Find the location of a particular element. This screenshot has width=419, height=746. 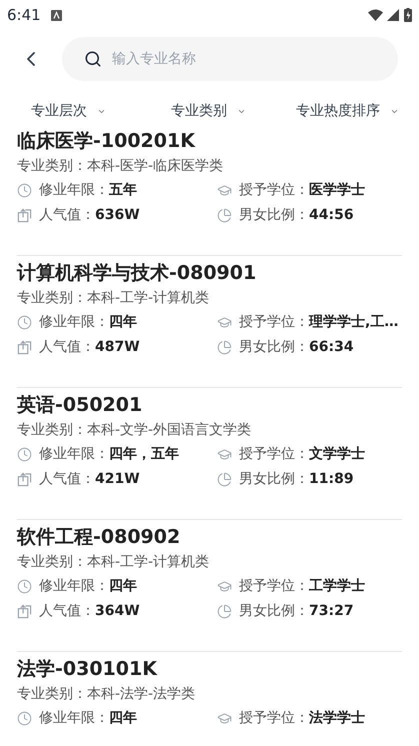

info-text: 授予学位：文学学士 is located at coordinates (302, 454).